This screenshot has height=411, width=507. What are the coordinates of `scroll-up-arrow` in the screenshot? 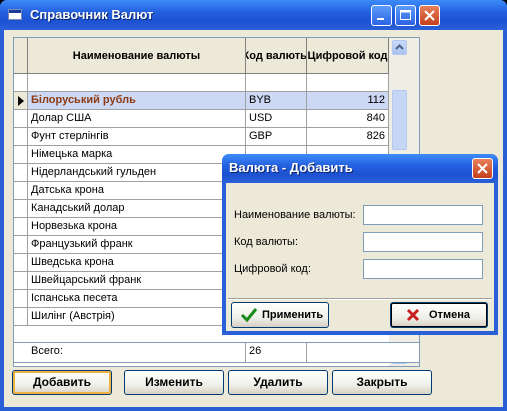 It's located at (399, 47).